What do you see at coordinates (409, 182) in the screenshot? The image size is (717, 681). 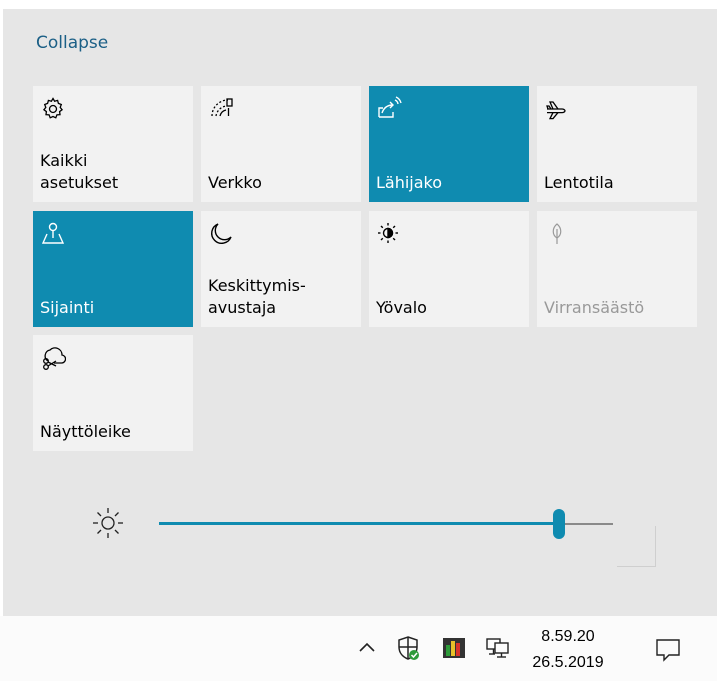 I see `tile-label: Lähijako` at bounding box center [409, 182].